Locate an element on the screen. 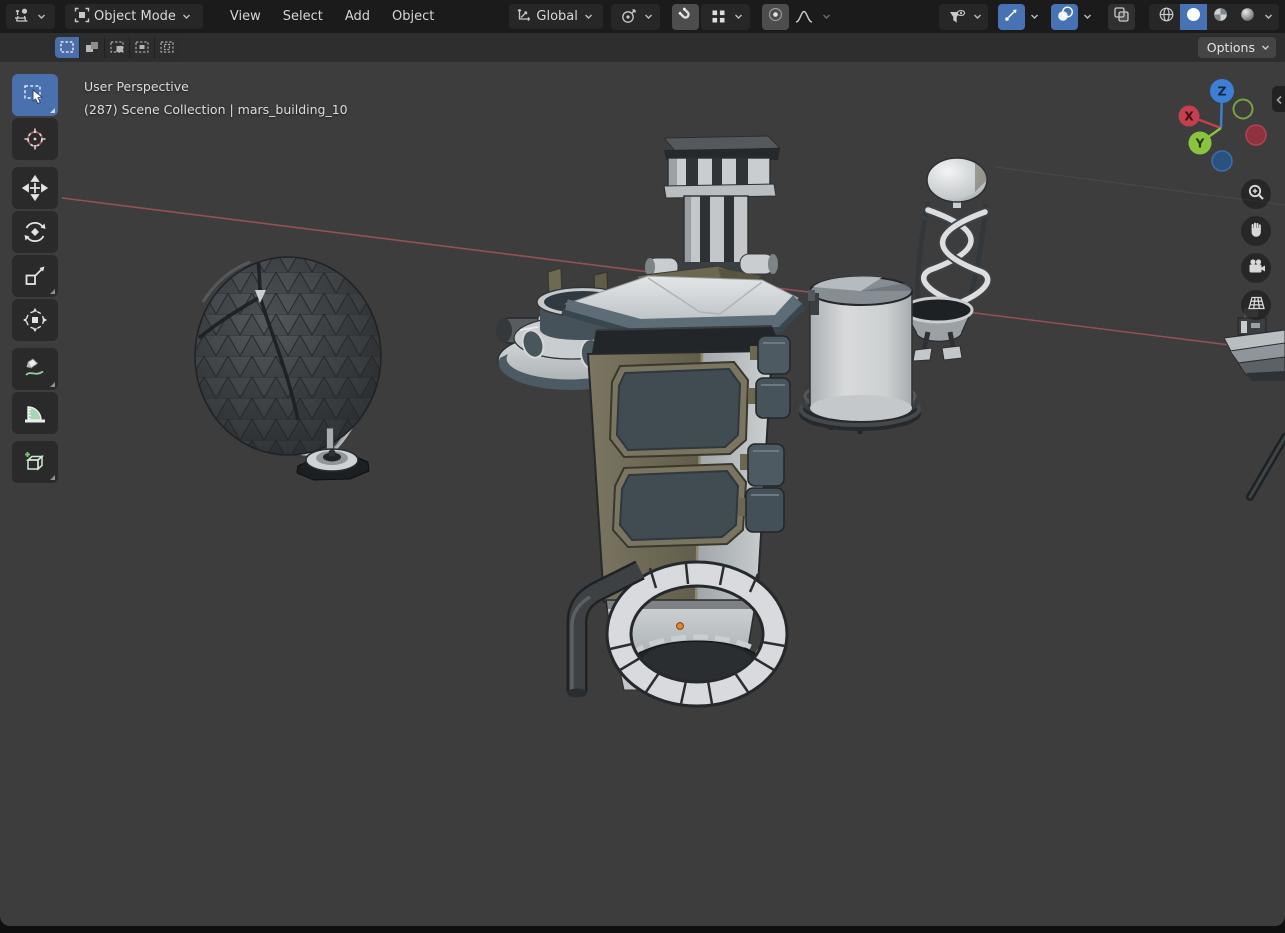 The width and height of the screenshot is (1285, 933). chevron-left-icon is located at coordinates (1279, 99).